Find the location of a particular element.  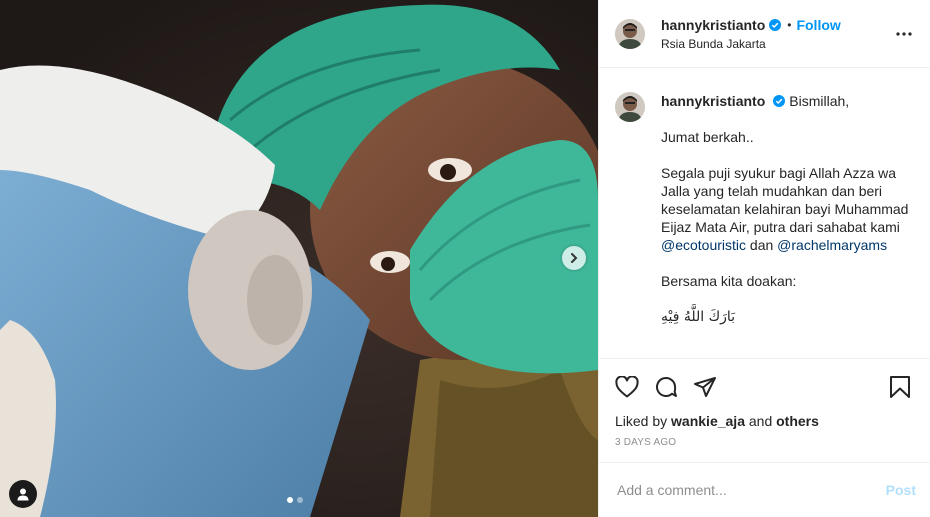

user-tag-button is located at coordinates (23, 494).